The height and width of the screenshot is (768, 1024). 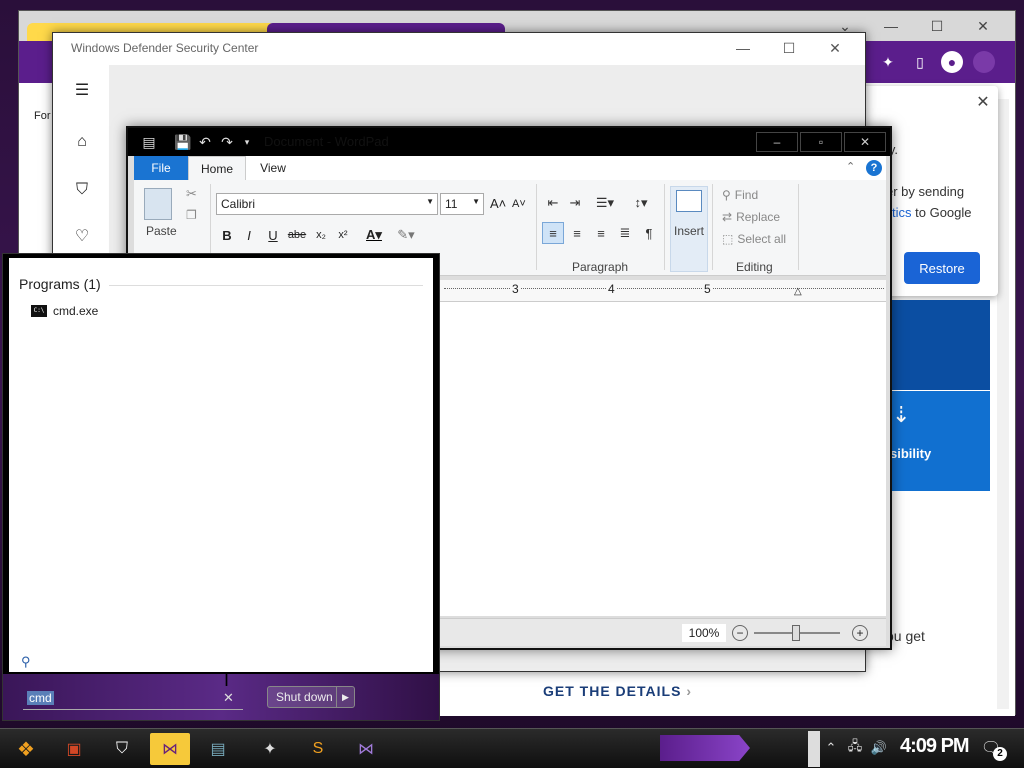 I want to click on side-panel-icon: ▯, so click(x=920, y=62).